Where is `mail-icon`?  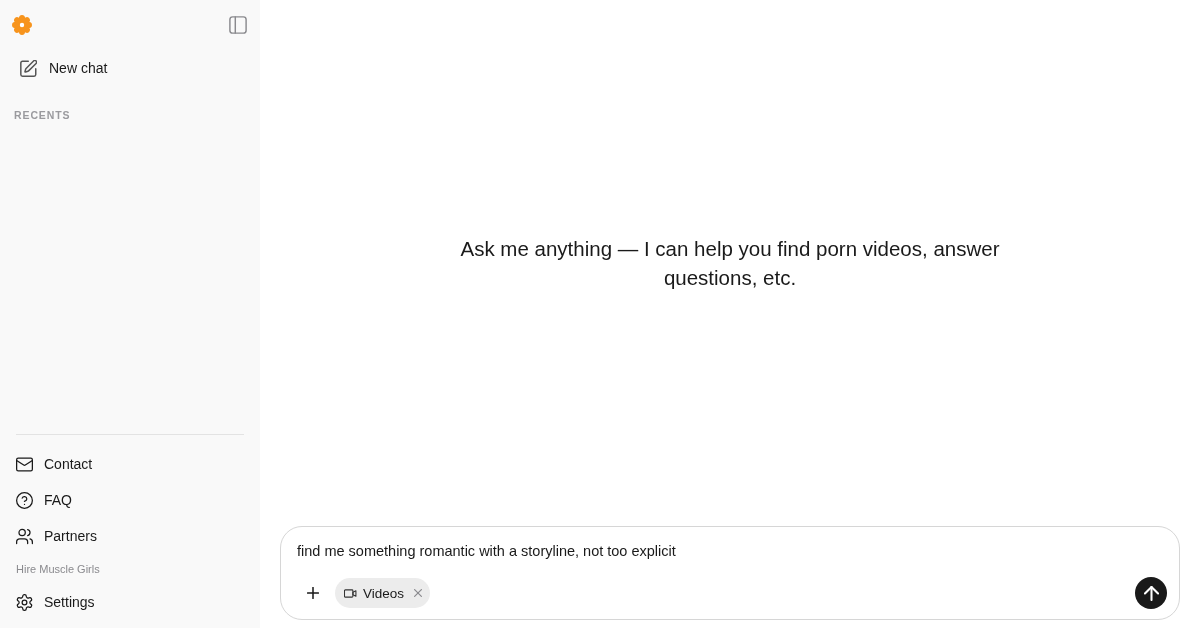 mail-icon is located at coordinates (24, 464).